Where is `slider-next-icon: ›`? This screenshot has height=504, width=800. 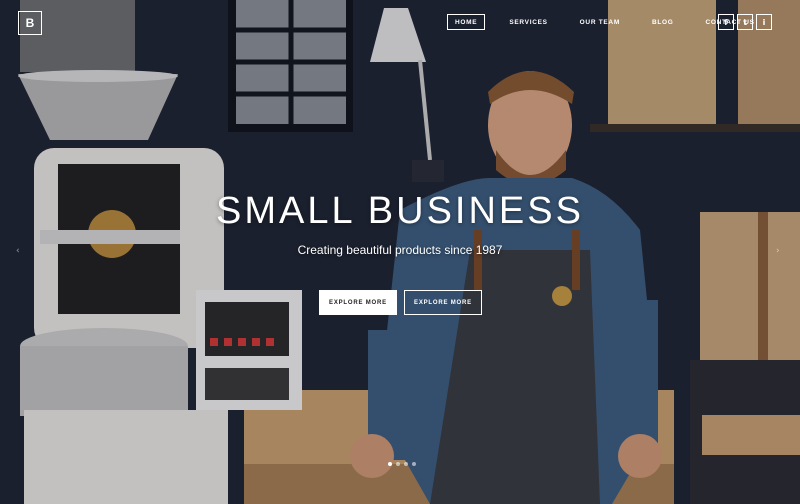 slider-next-icon: › is located at coordinates (778, 251).